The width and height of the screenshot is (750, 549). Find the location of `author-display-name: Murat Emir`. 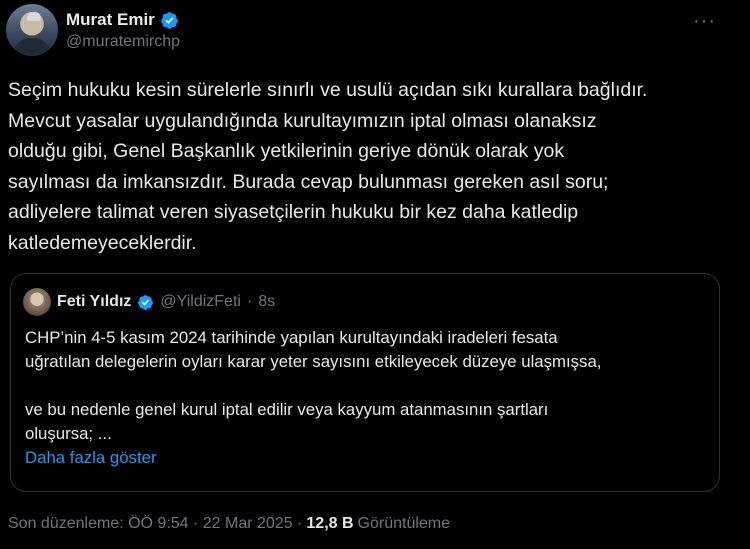

author-display-name: Murat Emir is located at coordinates (110, 20).